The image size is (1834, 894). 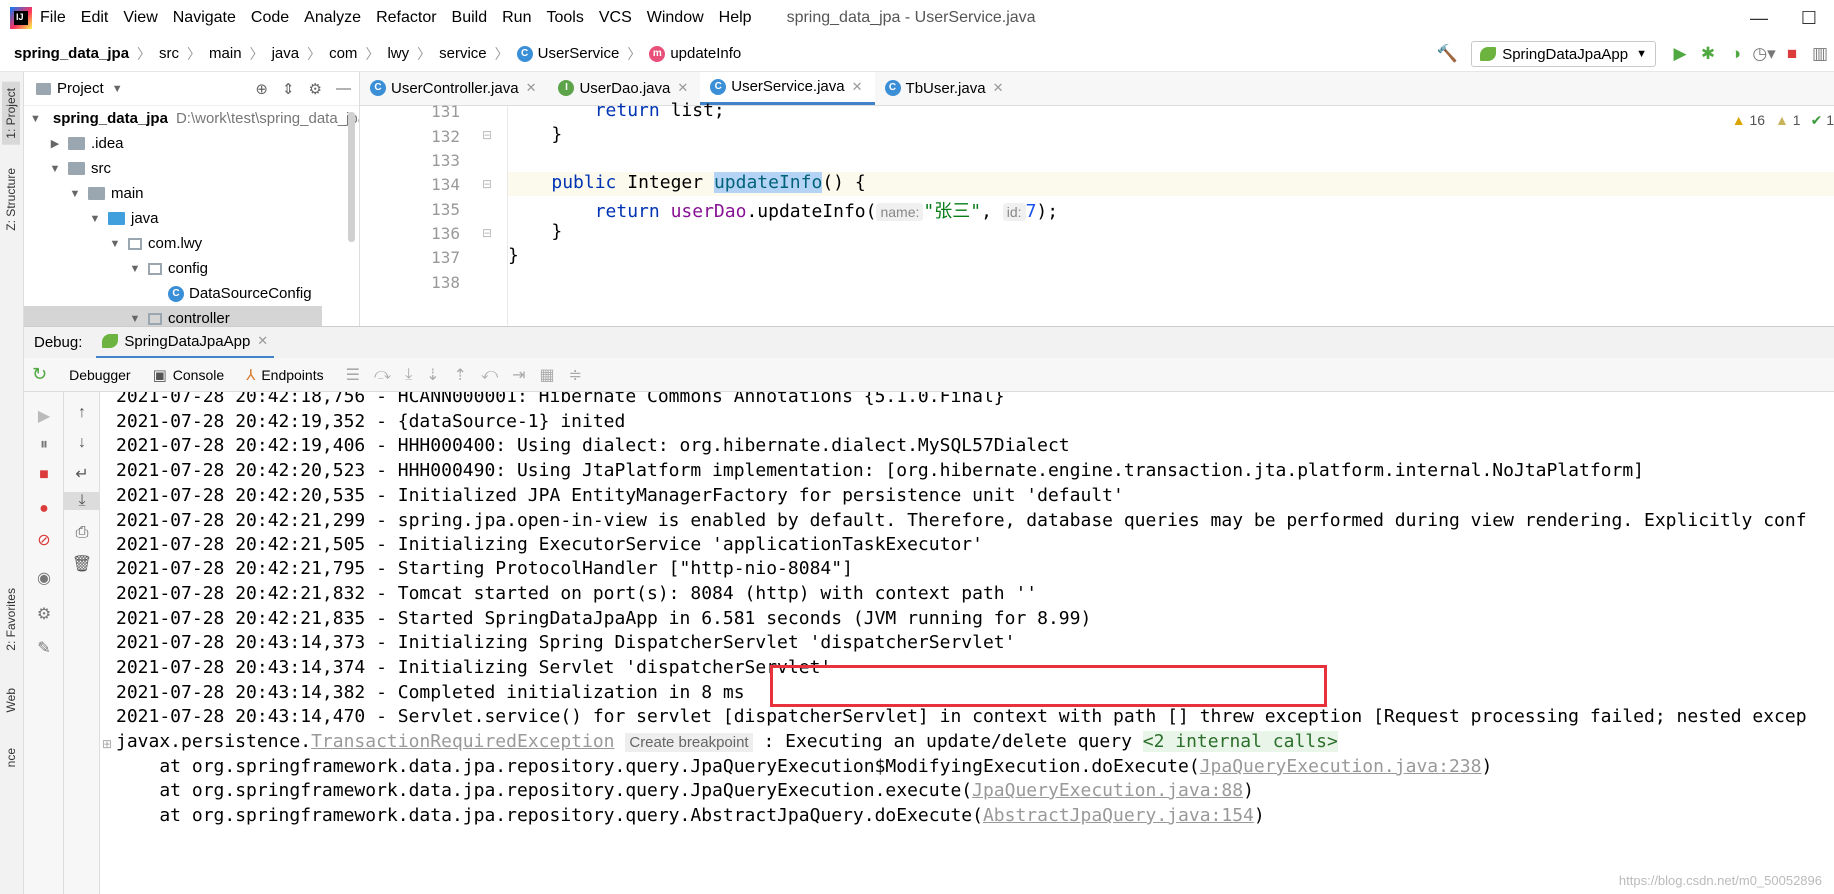 What do you see at coordinates (675, 18) in the screenshot?
I see `menu-window: Window` at bounding box center [675, 18].